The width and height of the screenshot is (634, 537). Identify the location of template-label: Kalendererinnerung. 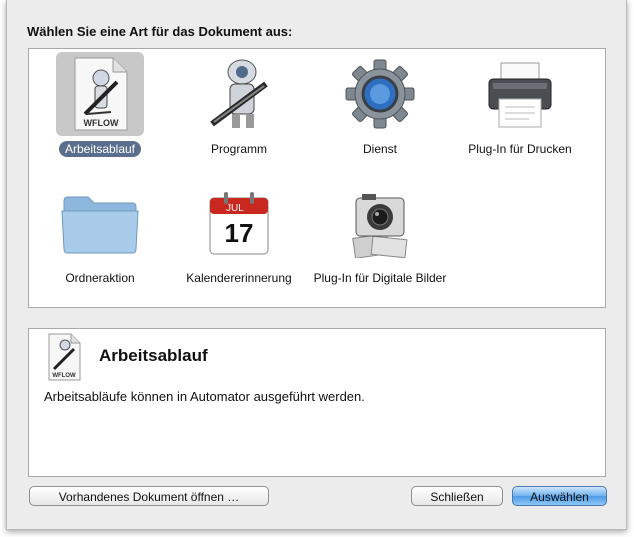
(239, 278).